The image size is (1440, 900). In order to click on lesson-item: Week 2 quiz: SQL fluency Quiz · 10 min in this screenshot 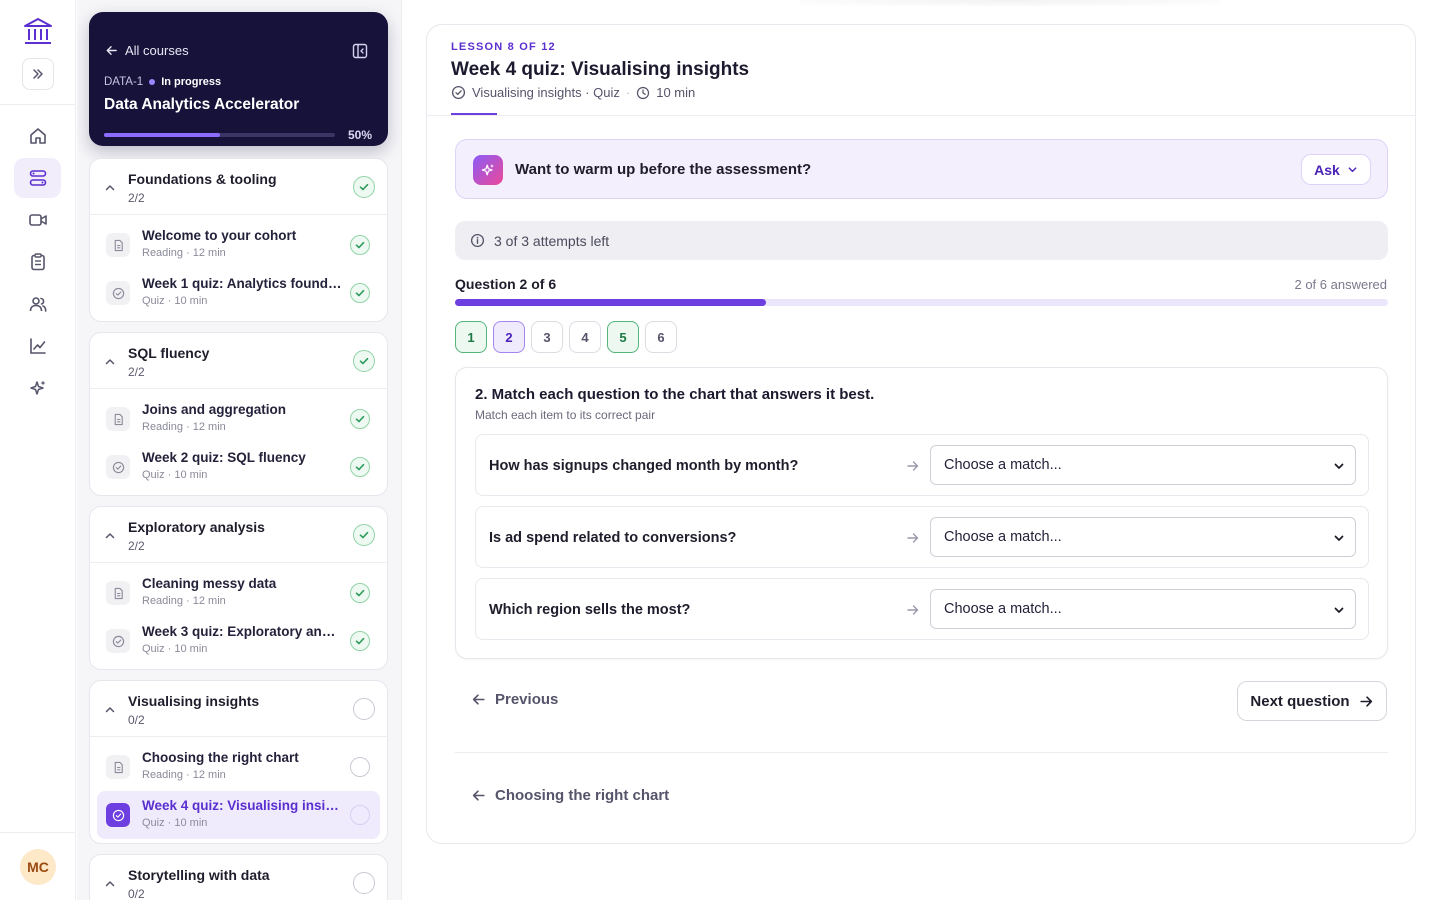, I will do `click(238, 467)`.